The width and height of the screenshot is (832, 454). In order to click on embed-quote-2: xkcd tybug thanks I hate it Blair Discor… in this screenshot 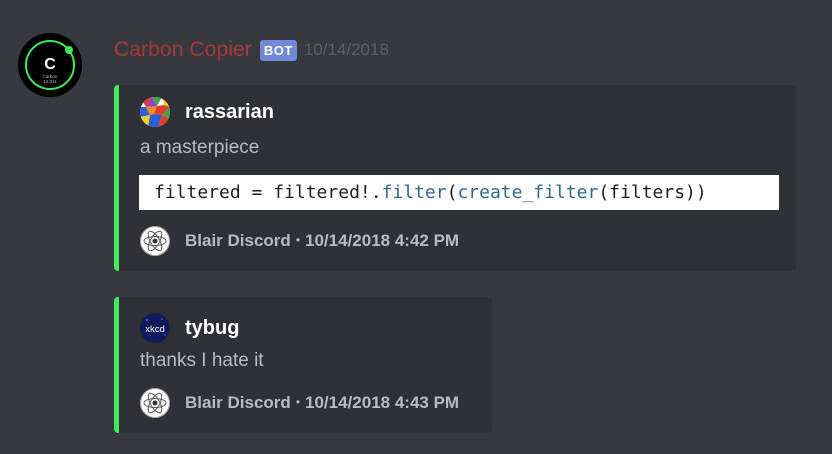, I will do `click(303, 365)`.